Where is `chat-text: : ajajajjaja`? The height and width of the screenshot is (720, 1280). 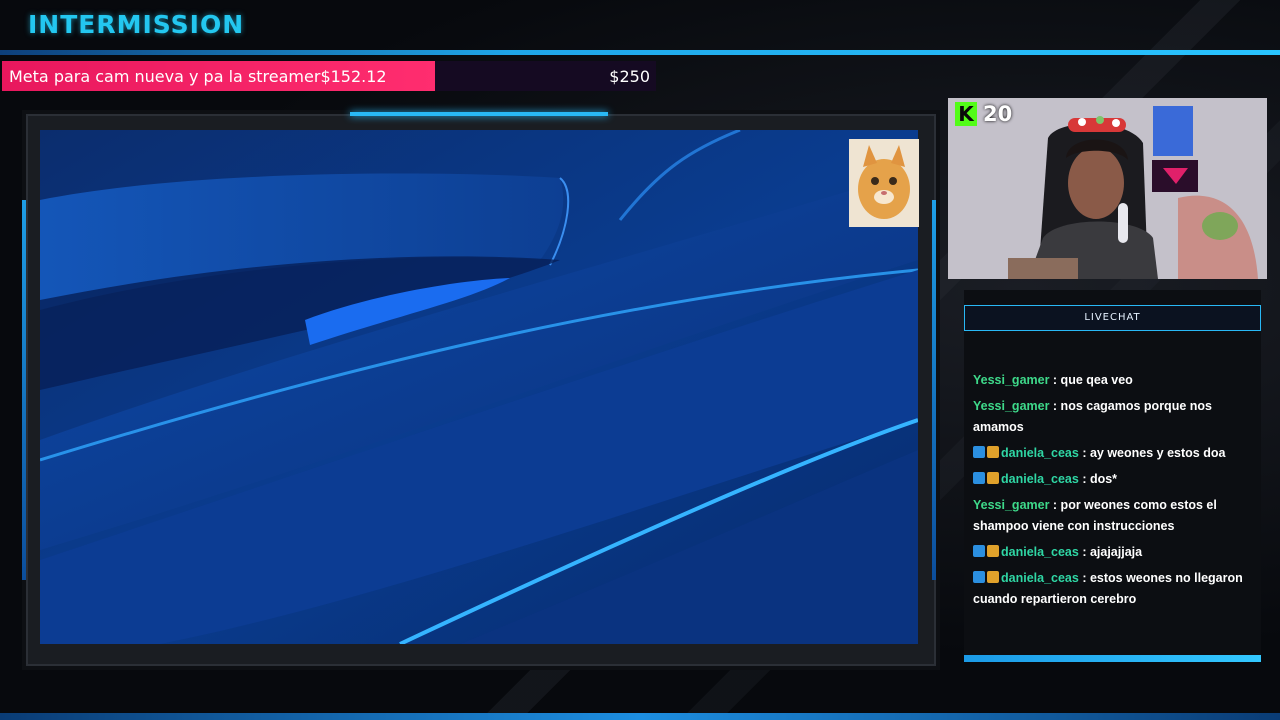
chat-text: : ajajajjaja is located at coordinates (1110, 552).